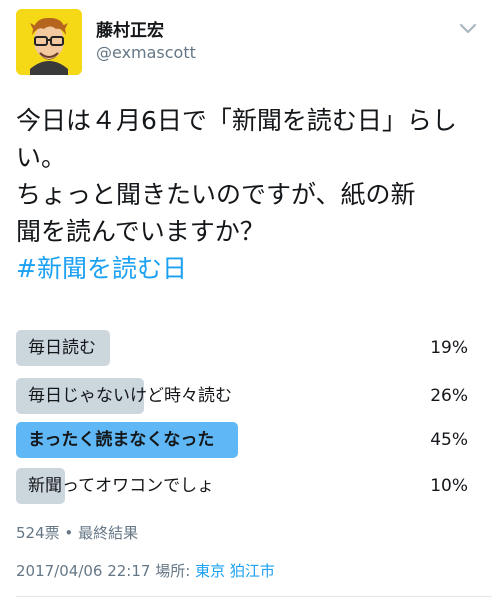  What do you see at coordinates (77, 532) in the screenshot?
I see `poll-summary: 524票 • 最終結果` at bounding box center [77, 532].